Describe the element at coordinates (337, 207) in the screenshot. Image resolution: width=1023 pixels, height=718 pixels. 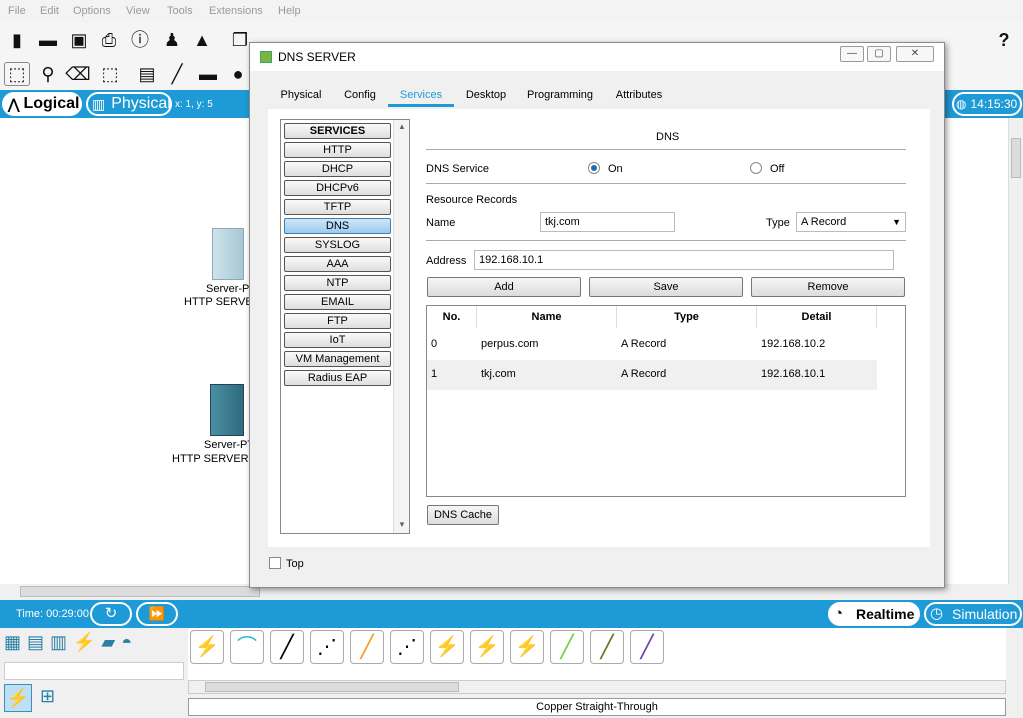
I see `service-tftp: TFTP` at that location.